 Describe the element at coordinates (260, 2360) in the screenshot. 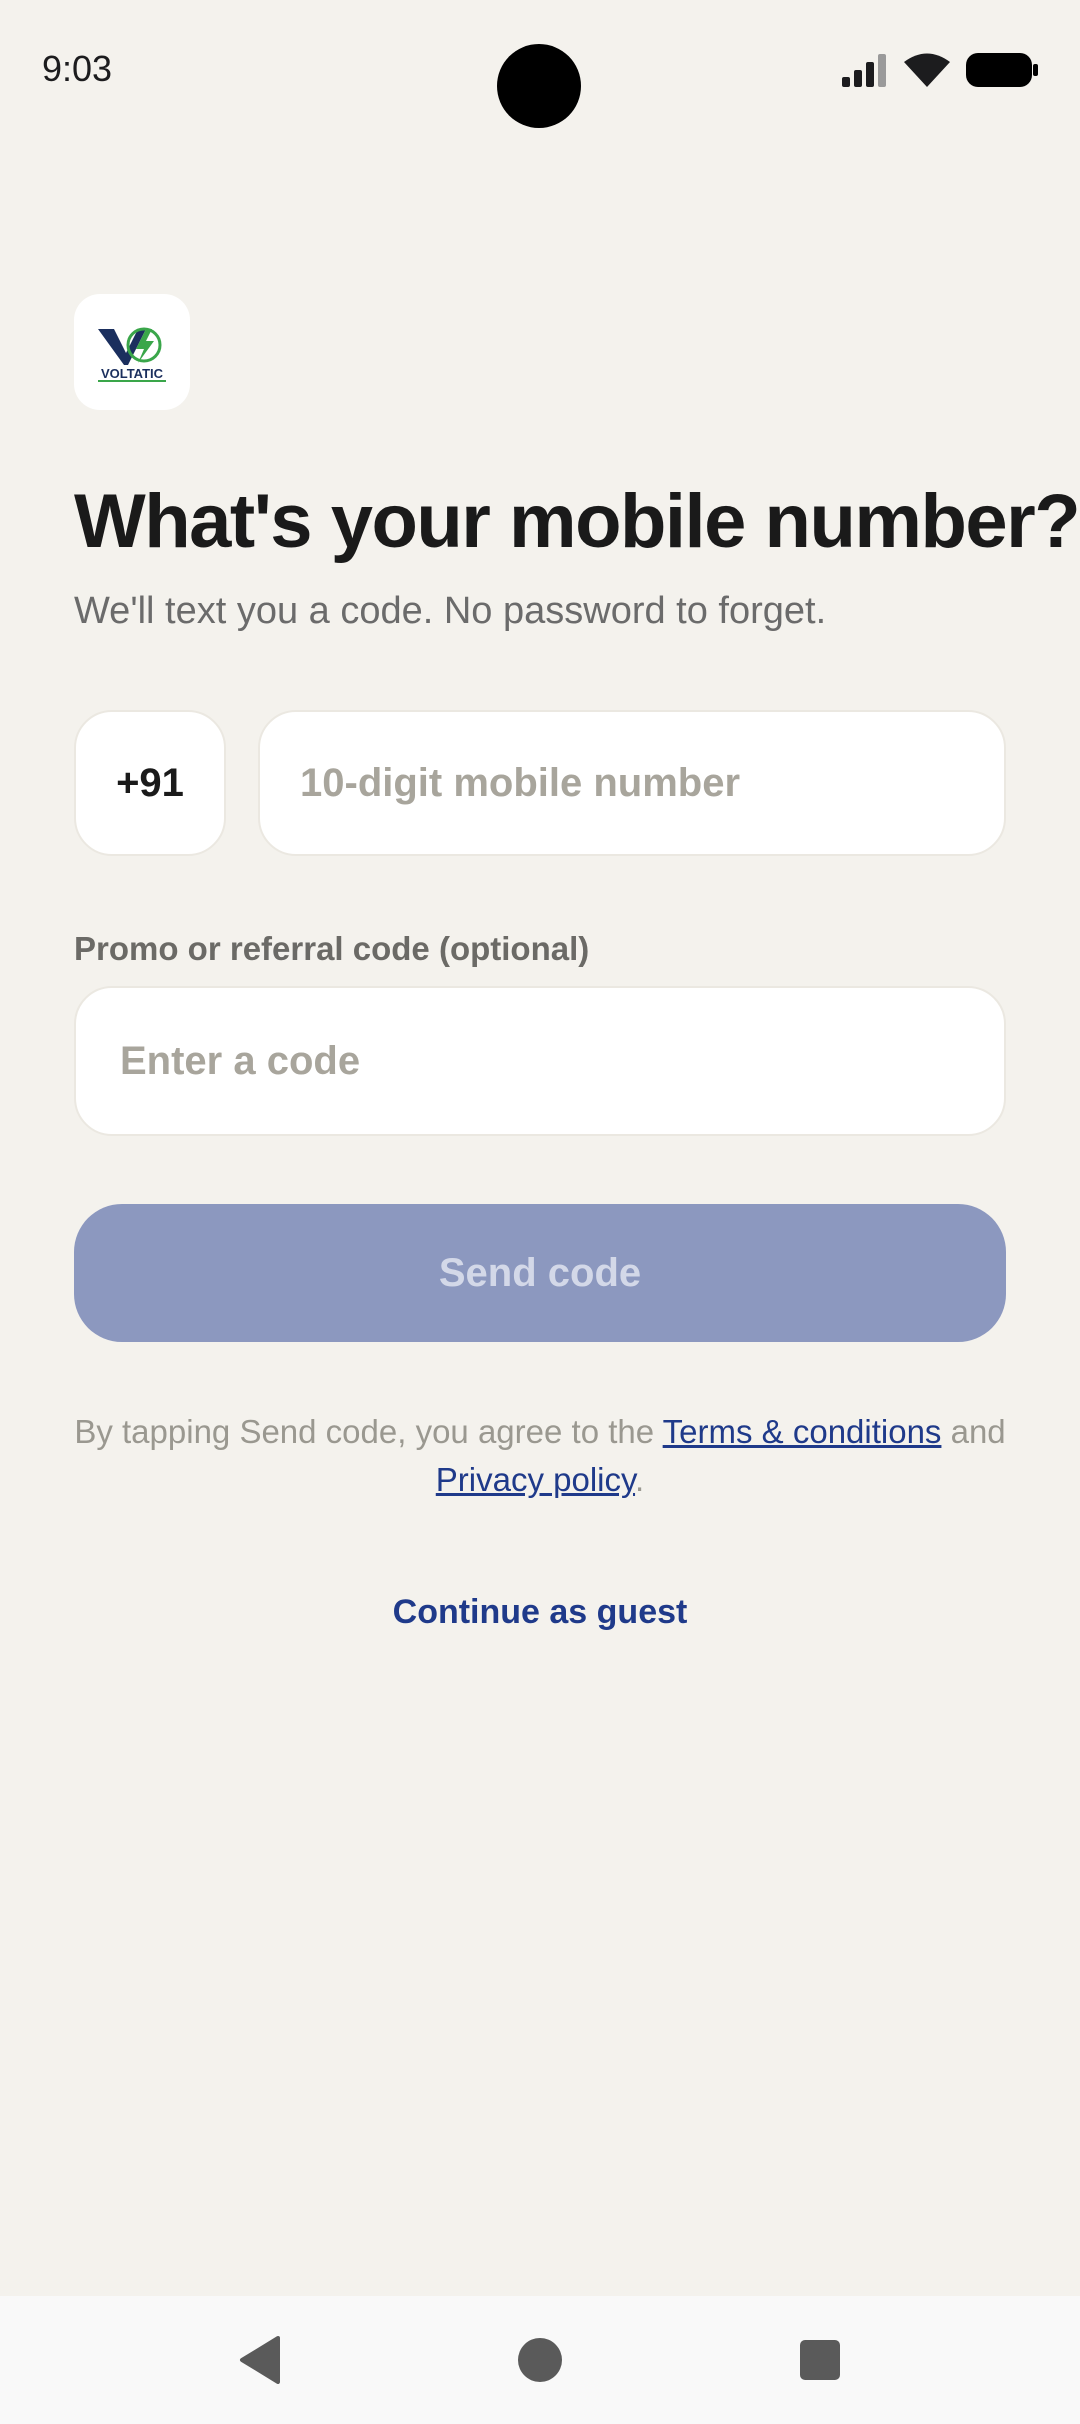

I see `back-icon` at that location.